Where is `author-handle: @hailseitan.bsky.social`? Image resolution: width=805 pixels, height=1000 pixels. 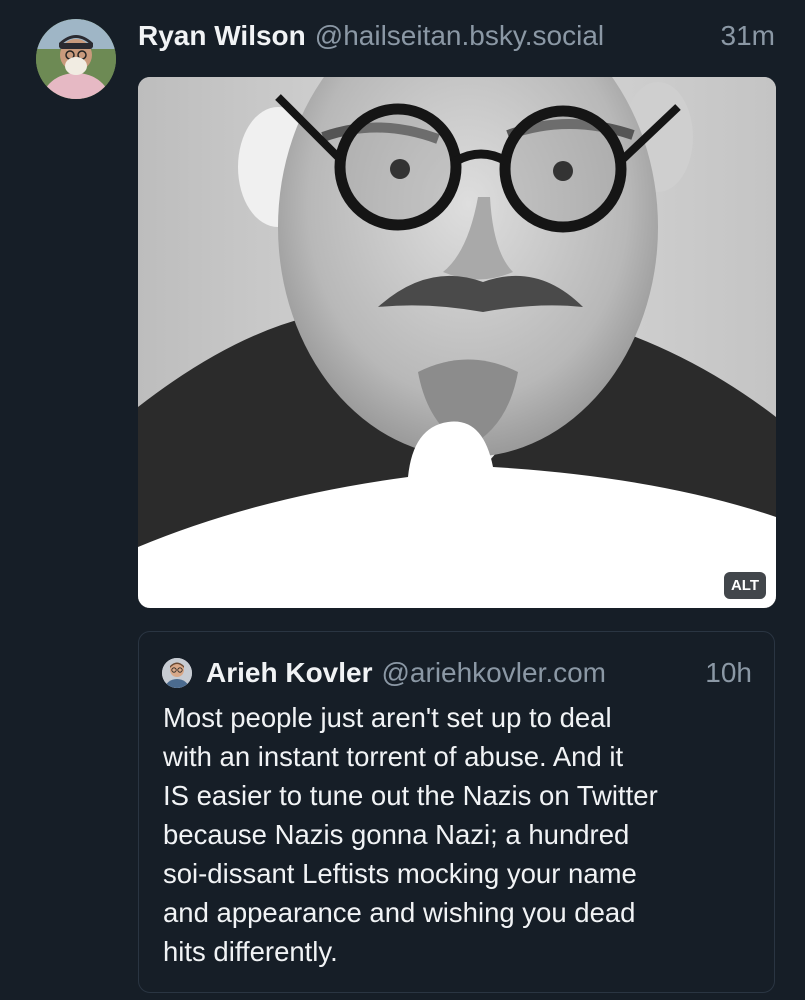
author-handle: @hailseitan.bsky.social is located at coordinates (459, 36).